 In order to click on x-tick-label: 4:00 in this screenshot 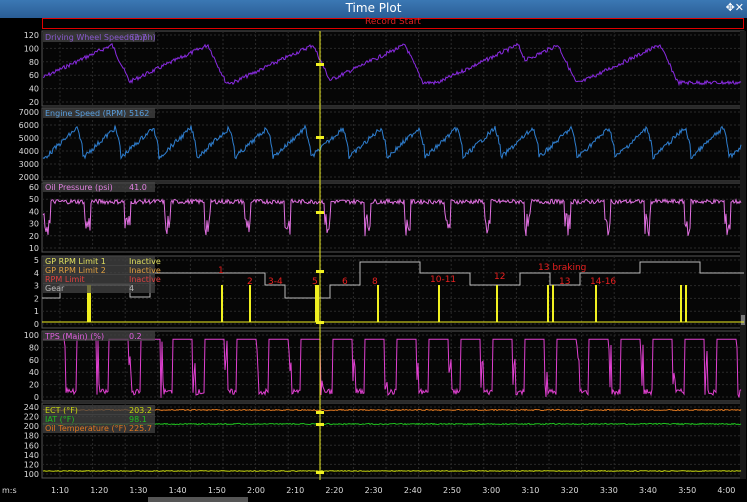, I will do `click(726, 490)`.